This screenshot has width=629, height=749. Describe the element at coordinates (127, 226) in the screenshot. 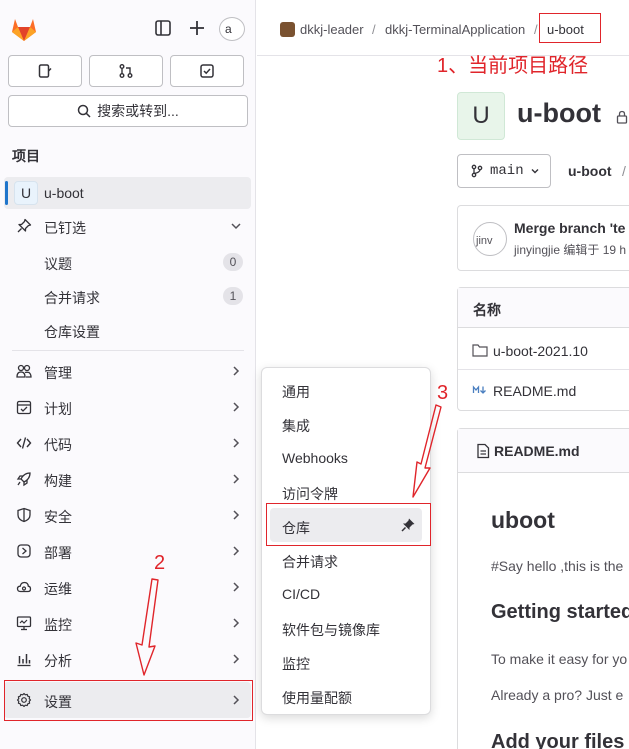

I see `pinned-section: 已钉选` at that location.